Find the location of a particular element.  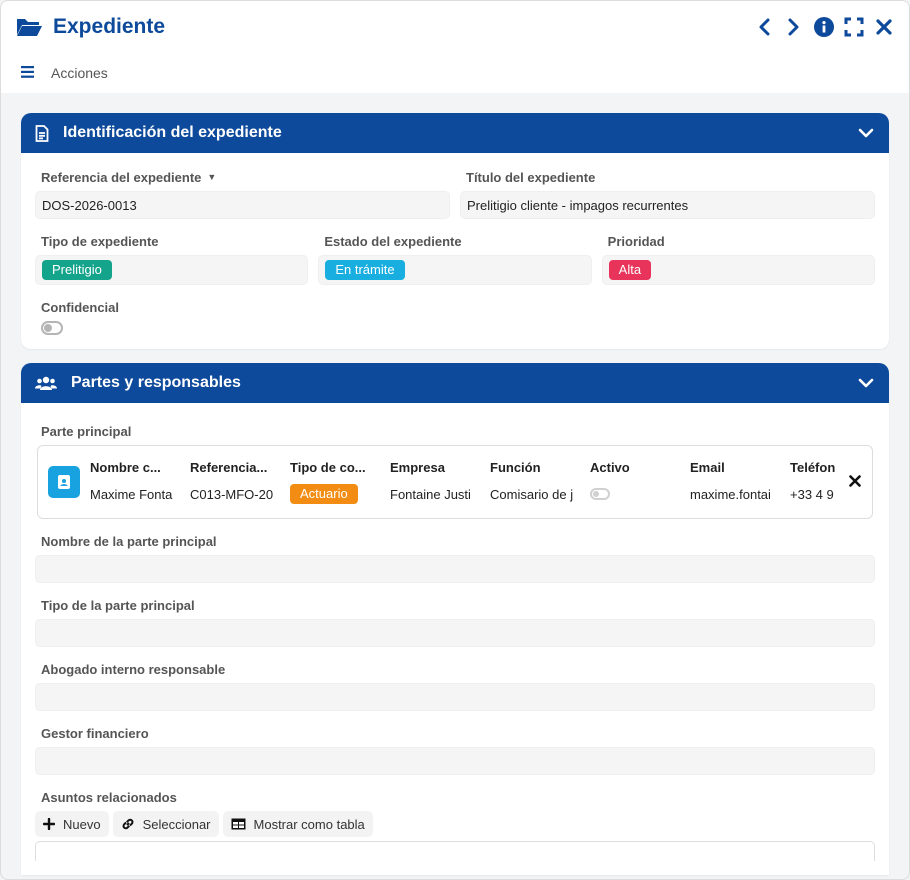

link-icon is located at coordinates (128, 824).